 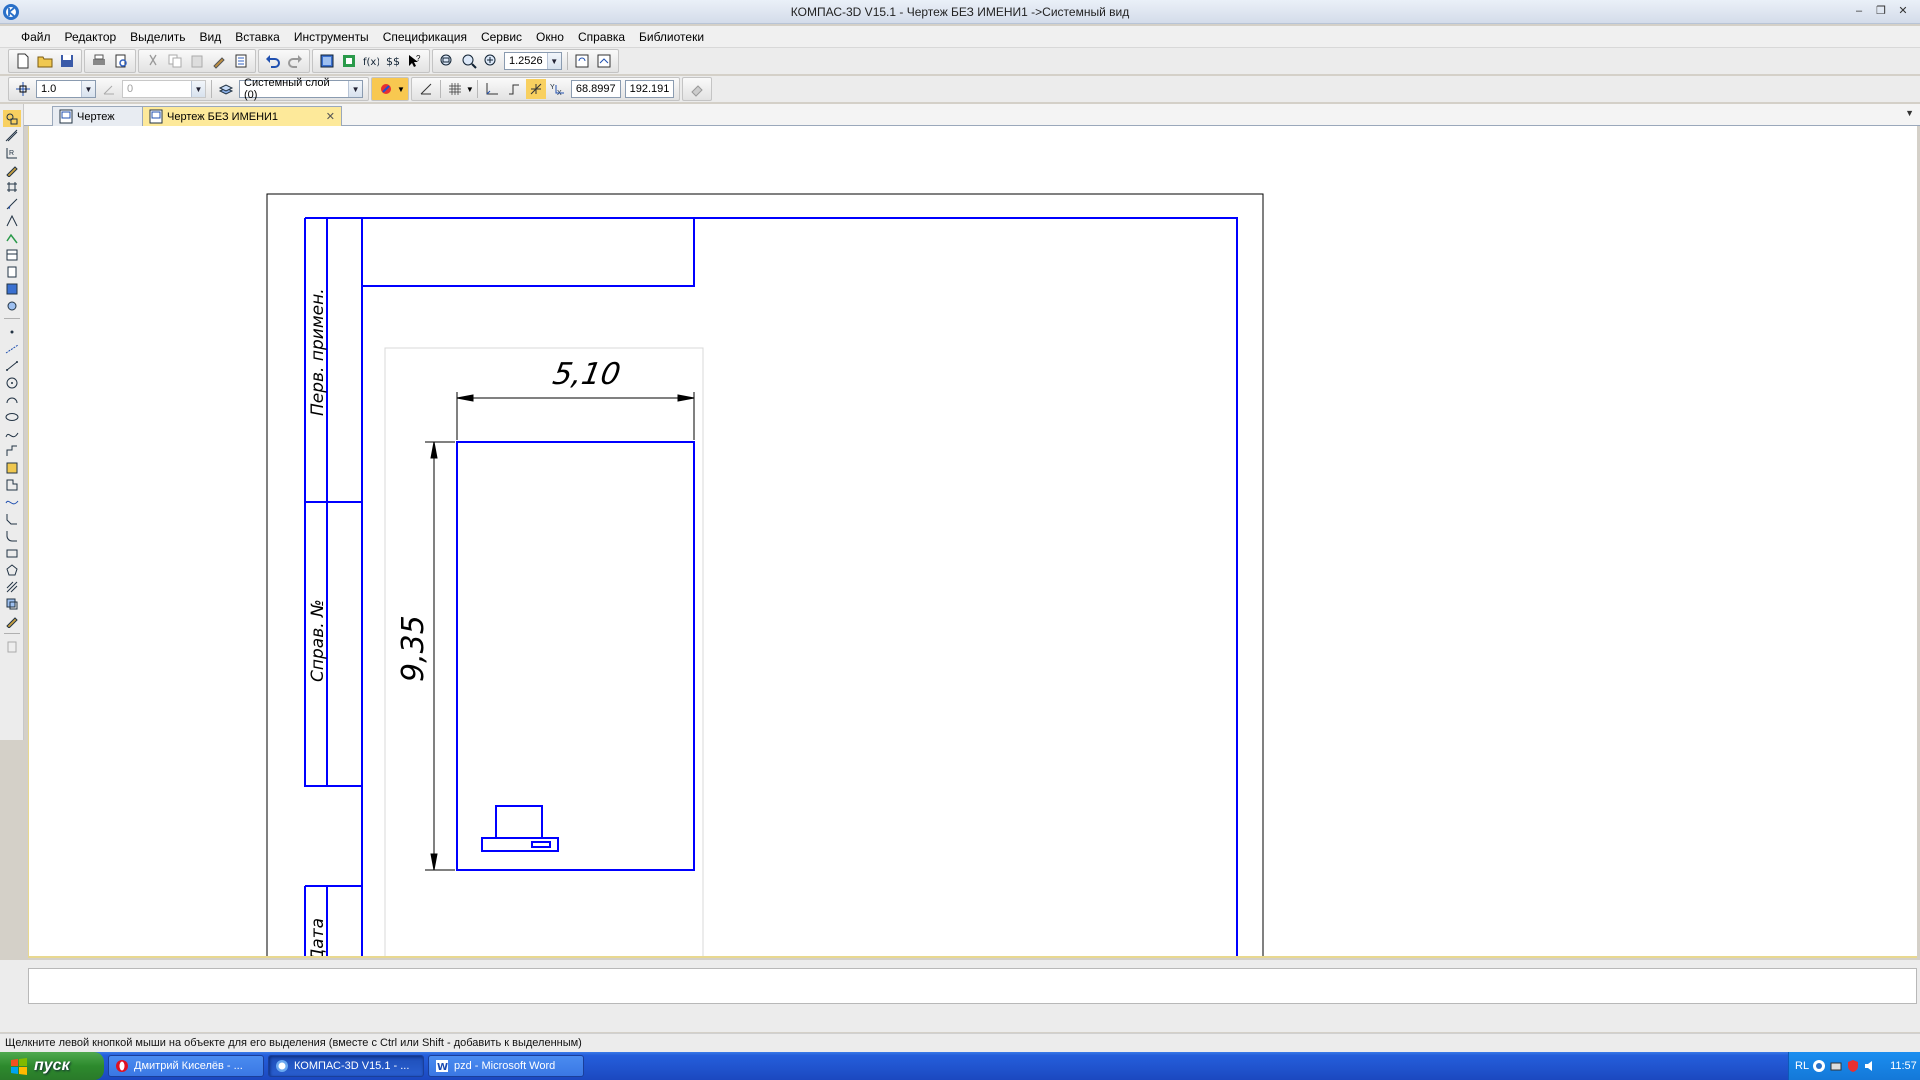 I want to click on calculator-icon: $$, so click(x=393, y=61).